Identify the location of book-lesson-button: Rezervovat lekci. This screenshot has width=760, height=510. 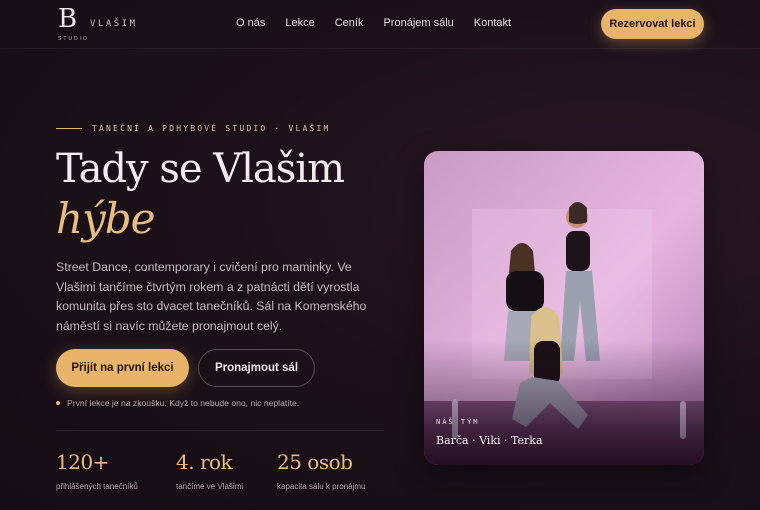
(652, 24).